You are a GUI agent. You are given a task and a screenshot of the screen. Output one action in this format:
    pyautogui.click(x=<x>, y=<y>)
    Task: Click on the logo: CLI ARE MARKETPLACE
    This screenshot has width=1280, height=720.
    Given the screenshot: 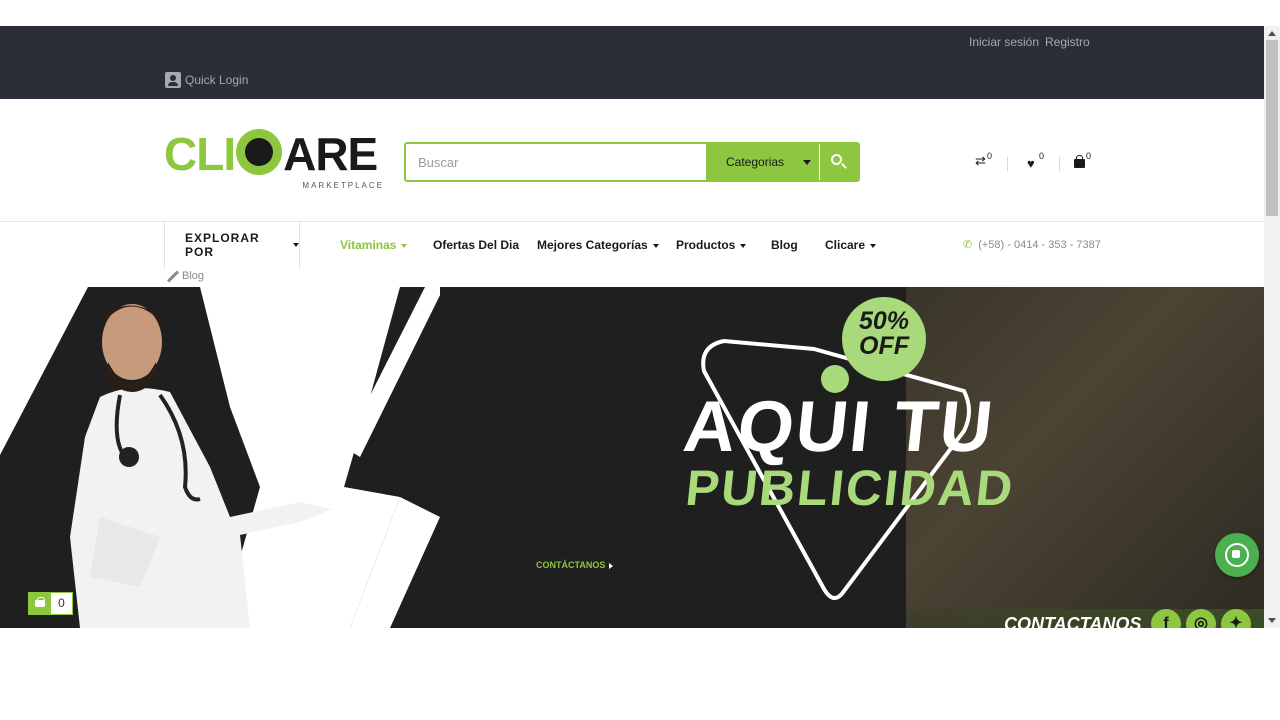 What is the action you would take?
    pyautogui.click(x=274, y=161)
    